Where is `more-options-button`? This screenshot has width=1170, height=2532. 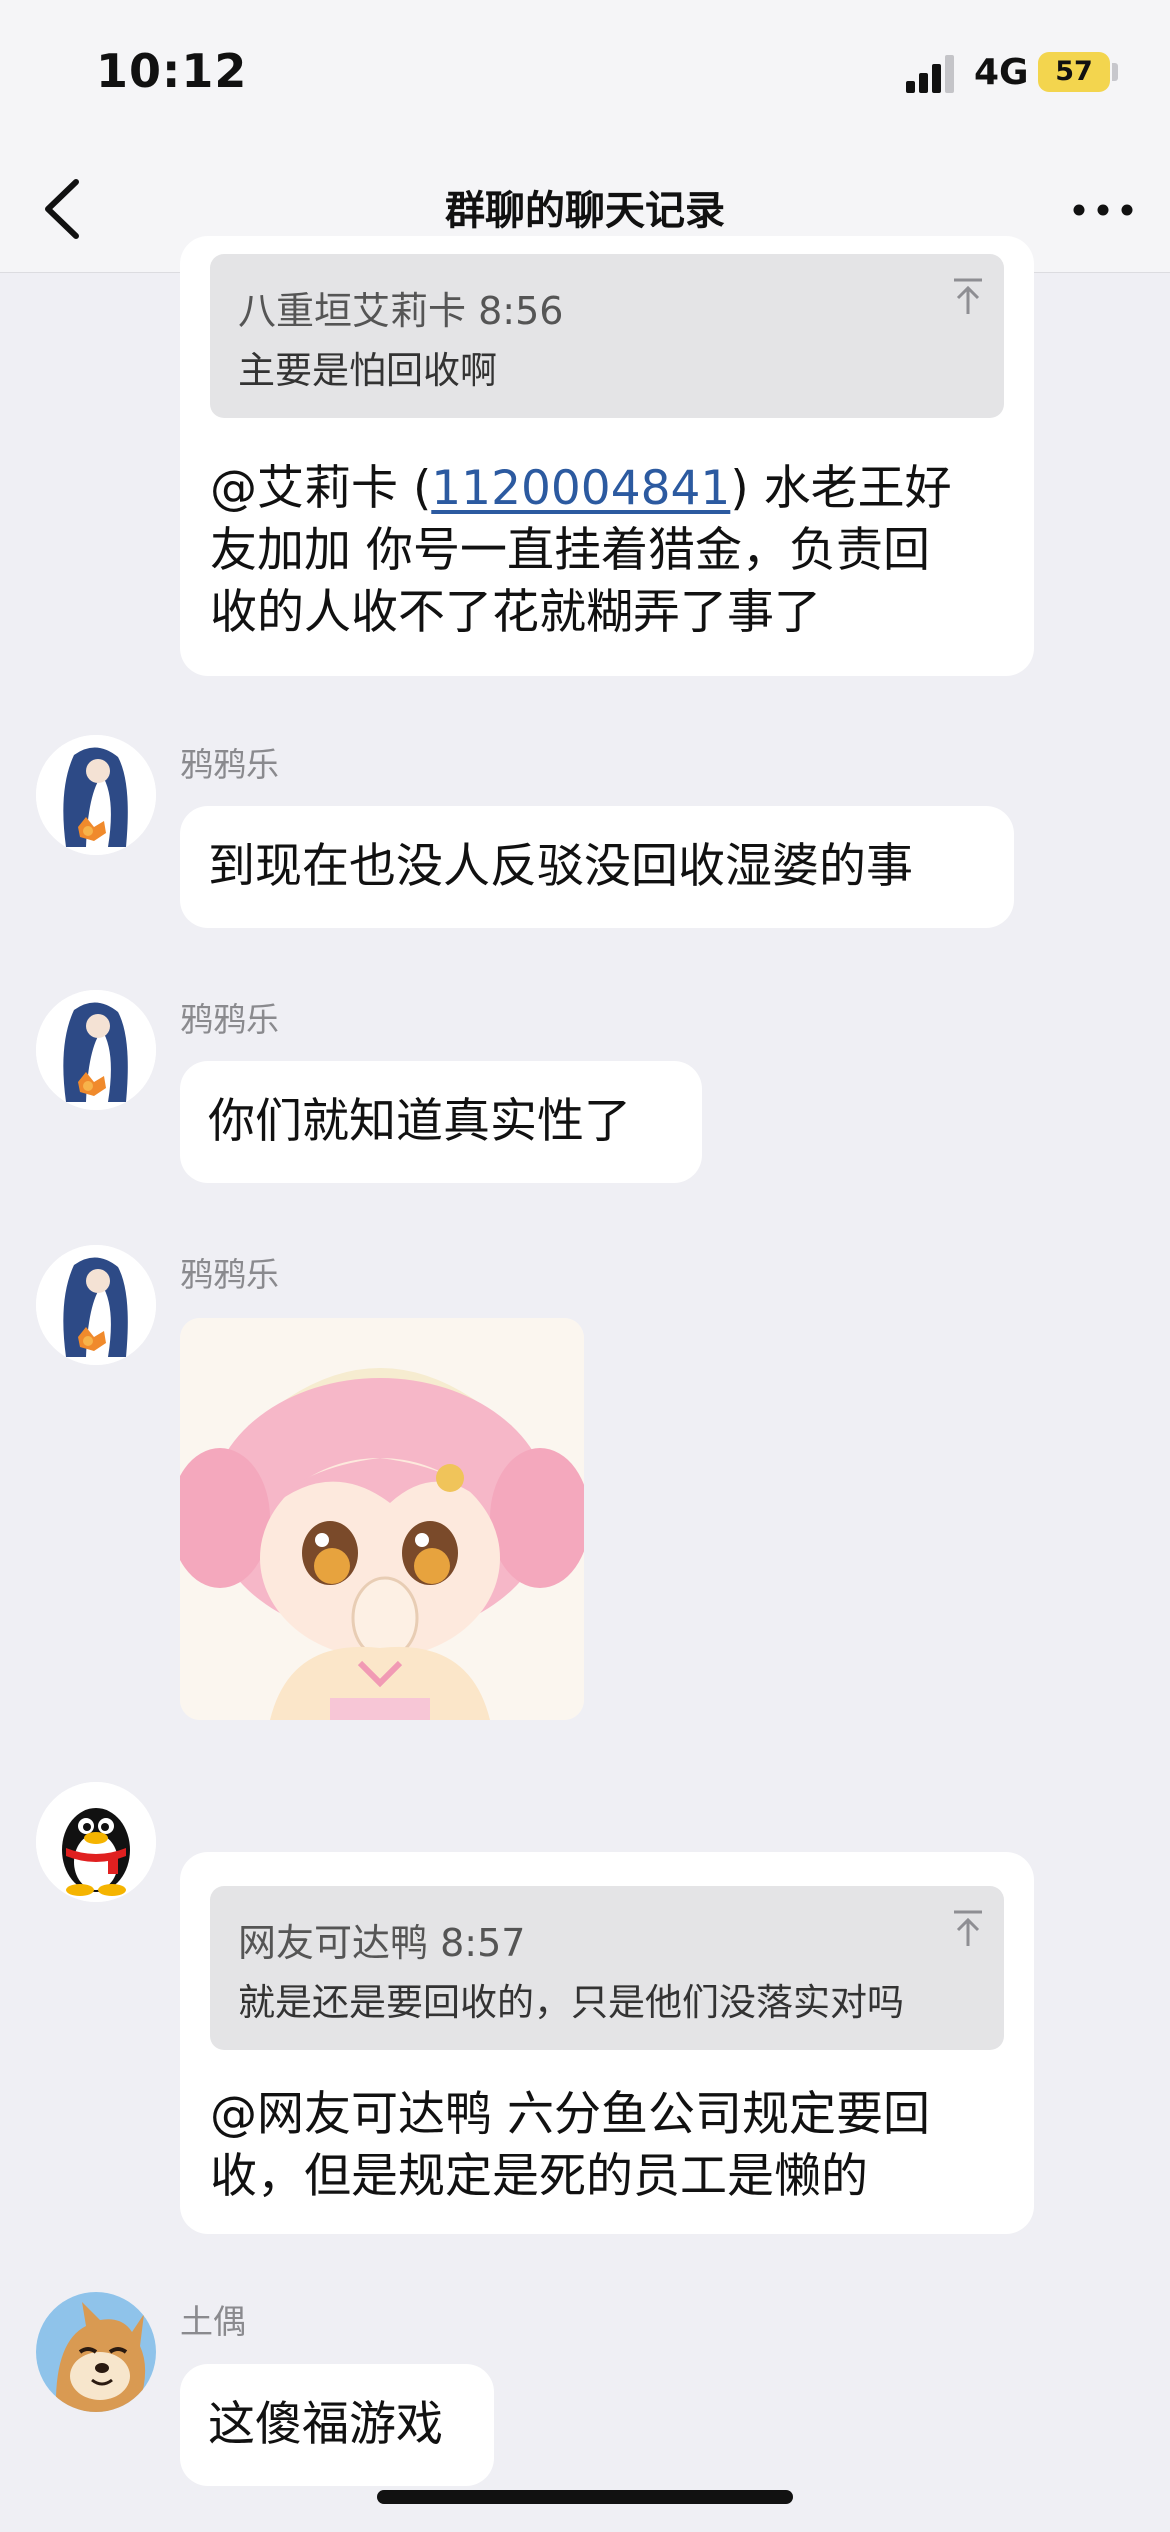 more-options-button is located at coordinates (1103, 210).